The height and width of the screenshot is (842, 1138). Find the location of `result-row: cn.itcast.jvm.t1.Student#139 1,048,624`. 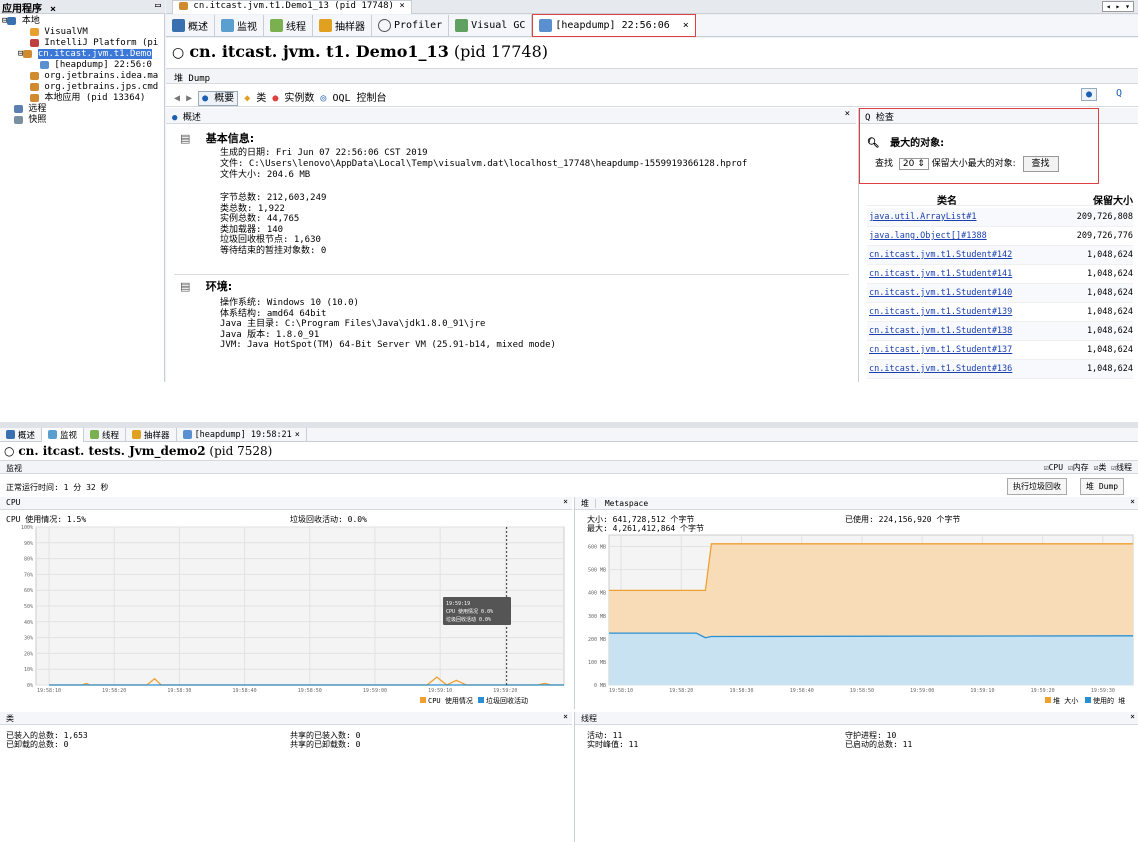

result-row: cn.itcast.jvm.t1.Student#139 1,048,624 is located at coordinates (1000, 312).